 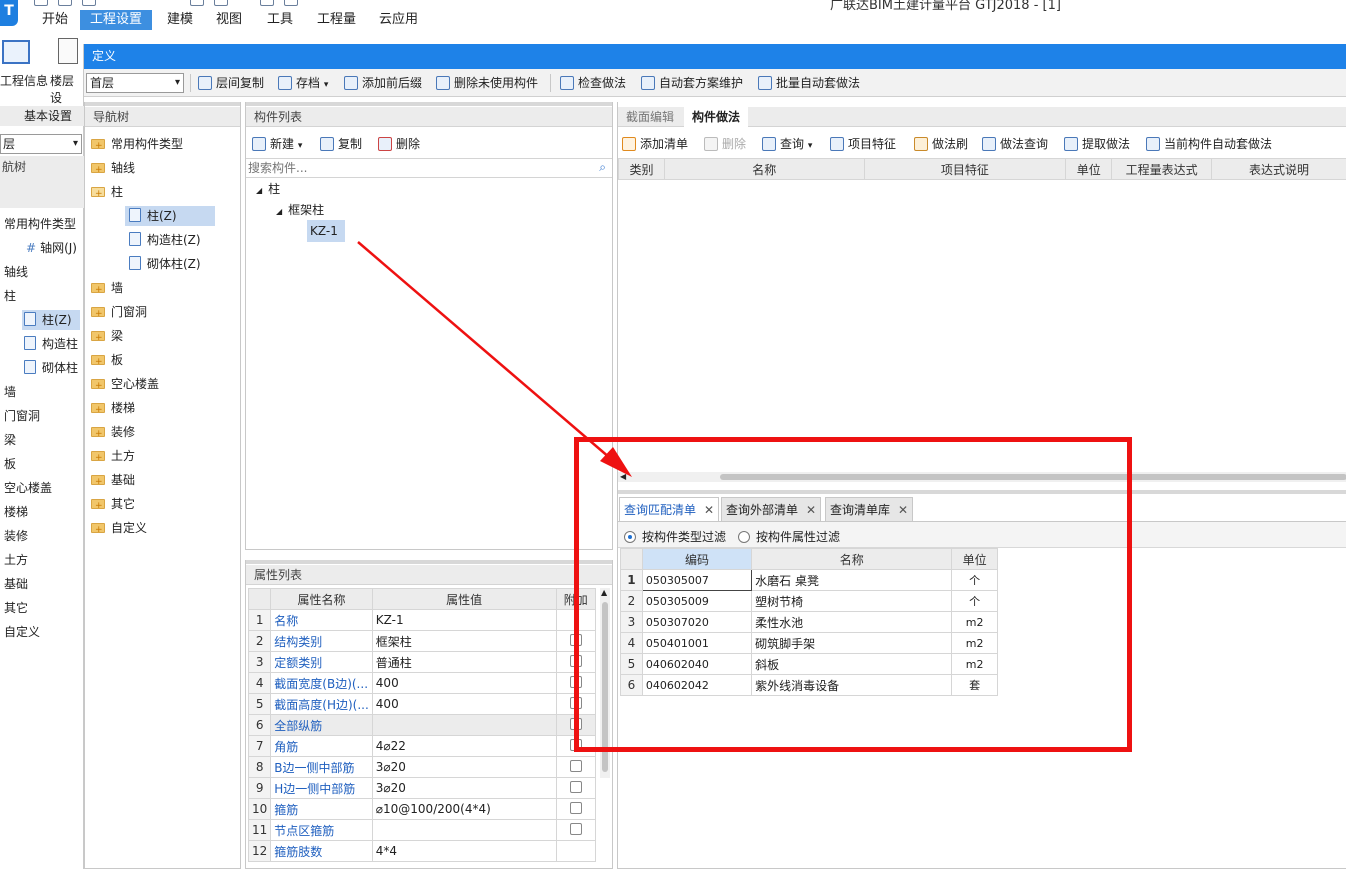 I want to click on filter-by-attribute-option: 按构件属性过滤, so click(x=789, y=536).